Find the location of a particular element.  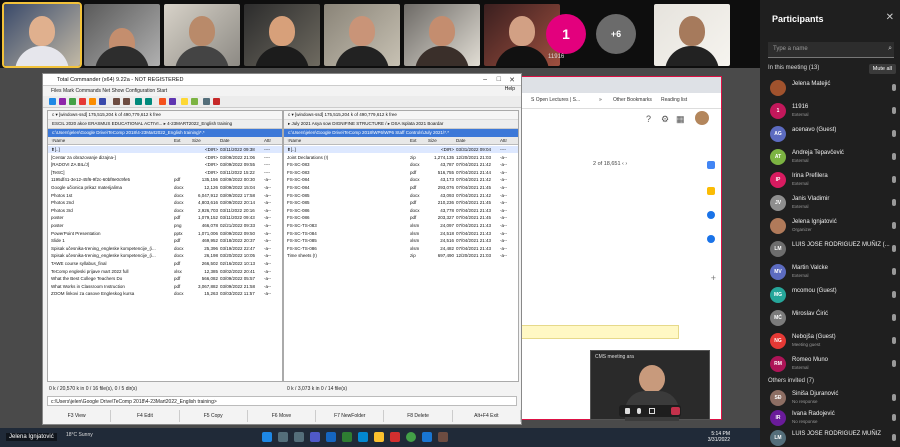

contacts-icon is located at coordinates (711, 239).